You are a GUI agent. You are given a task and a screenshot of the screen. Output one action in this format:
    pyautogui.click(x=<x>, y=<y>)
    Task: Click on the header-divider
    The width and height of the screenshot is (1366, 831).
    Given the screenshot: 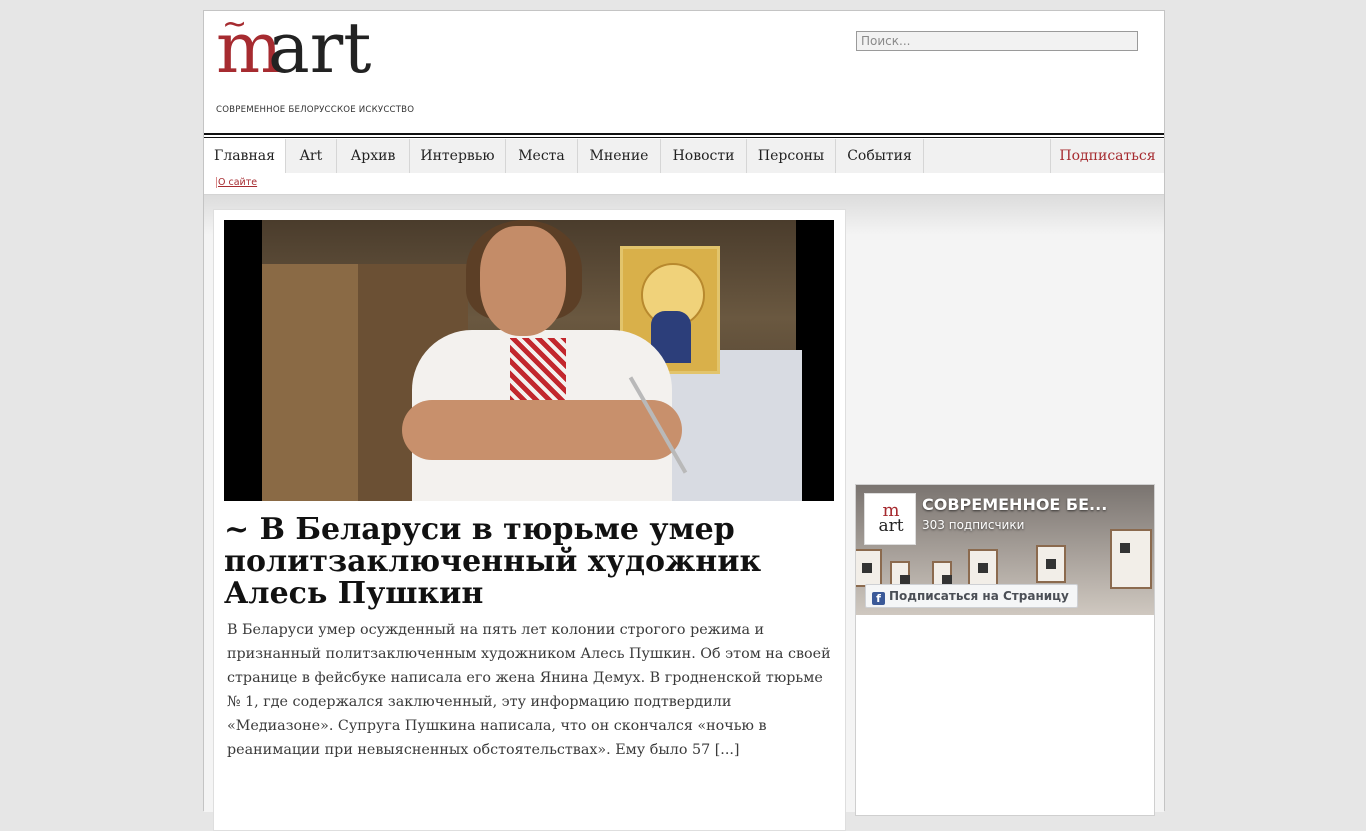 What is the action you would take?
    pyautogui.click(x=684, y=134)
    